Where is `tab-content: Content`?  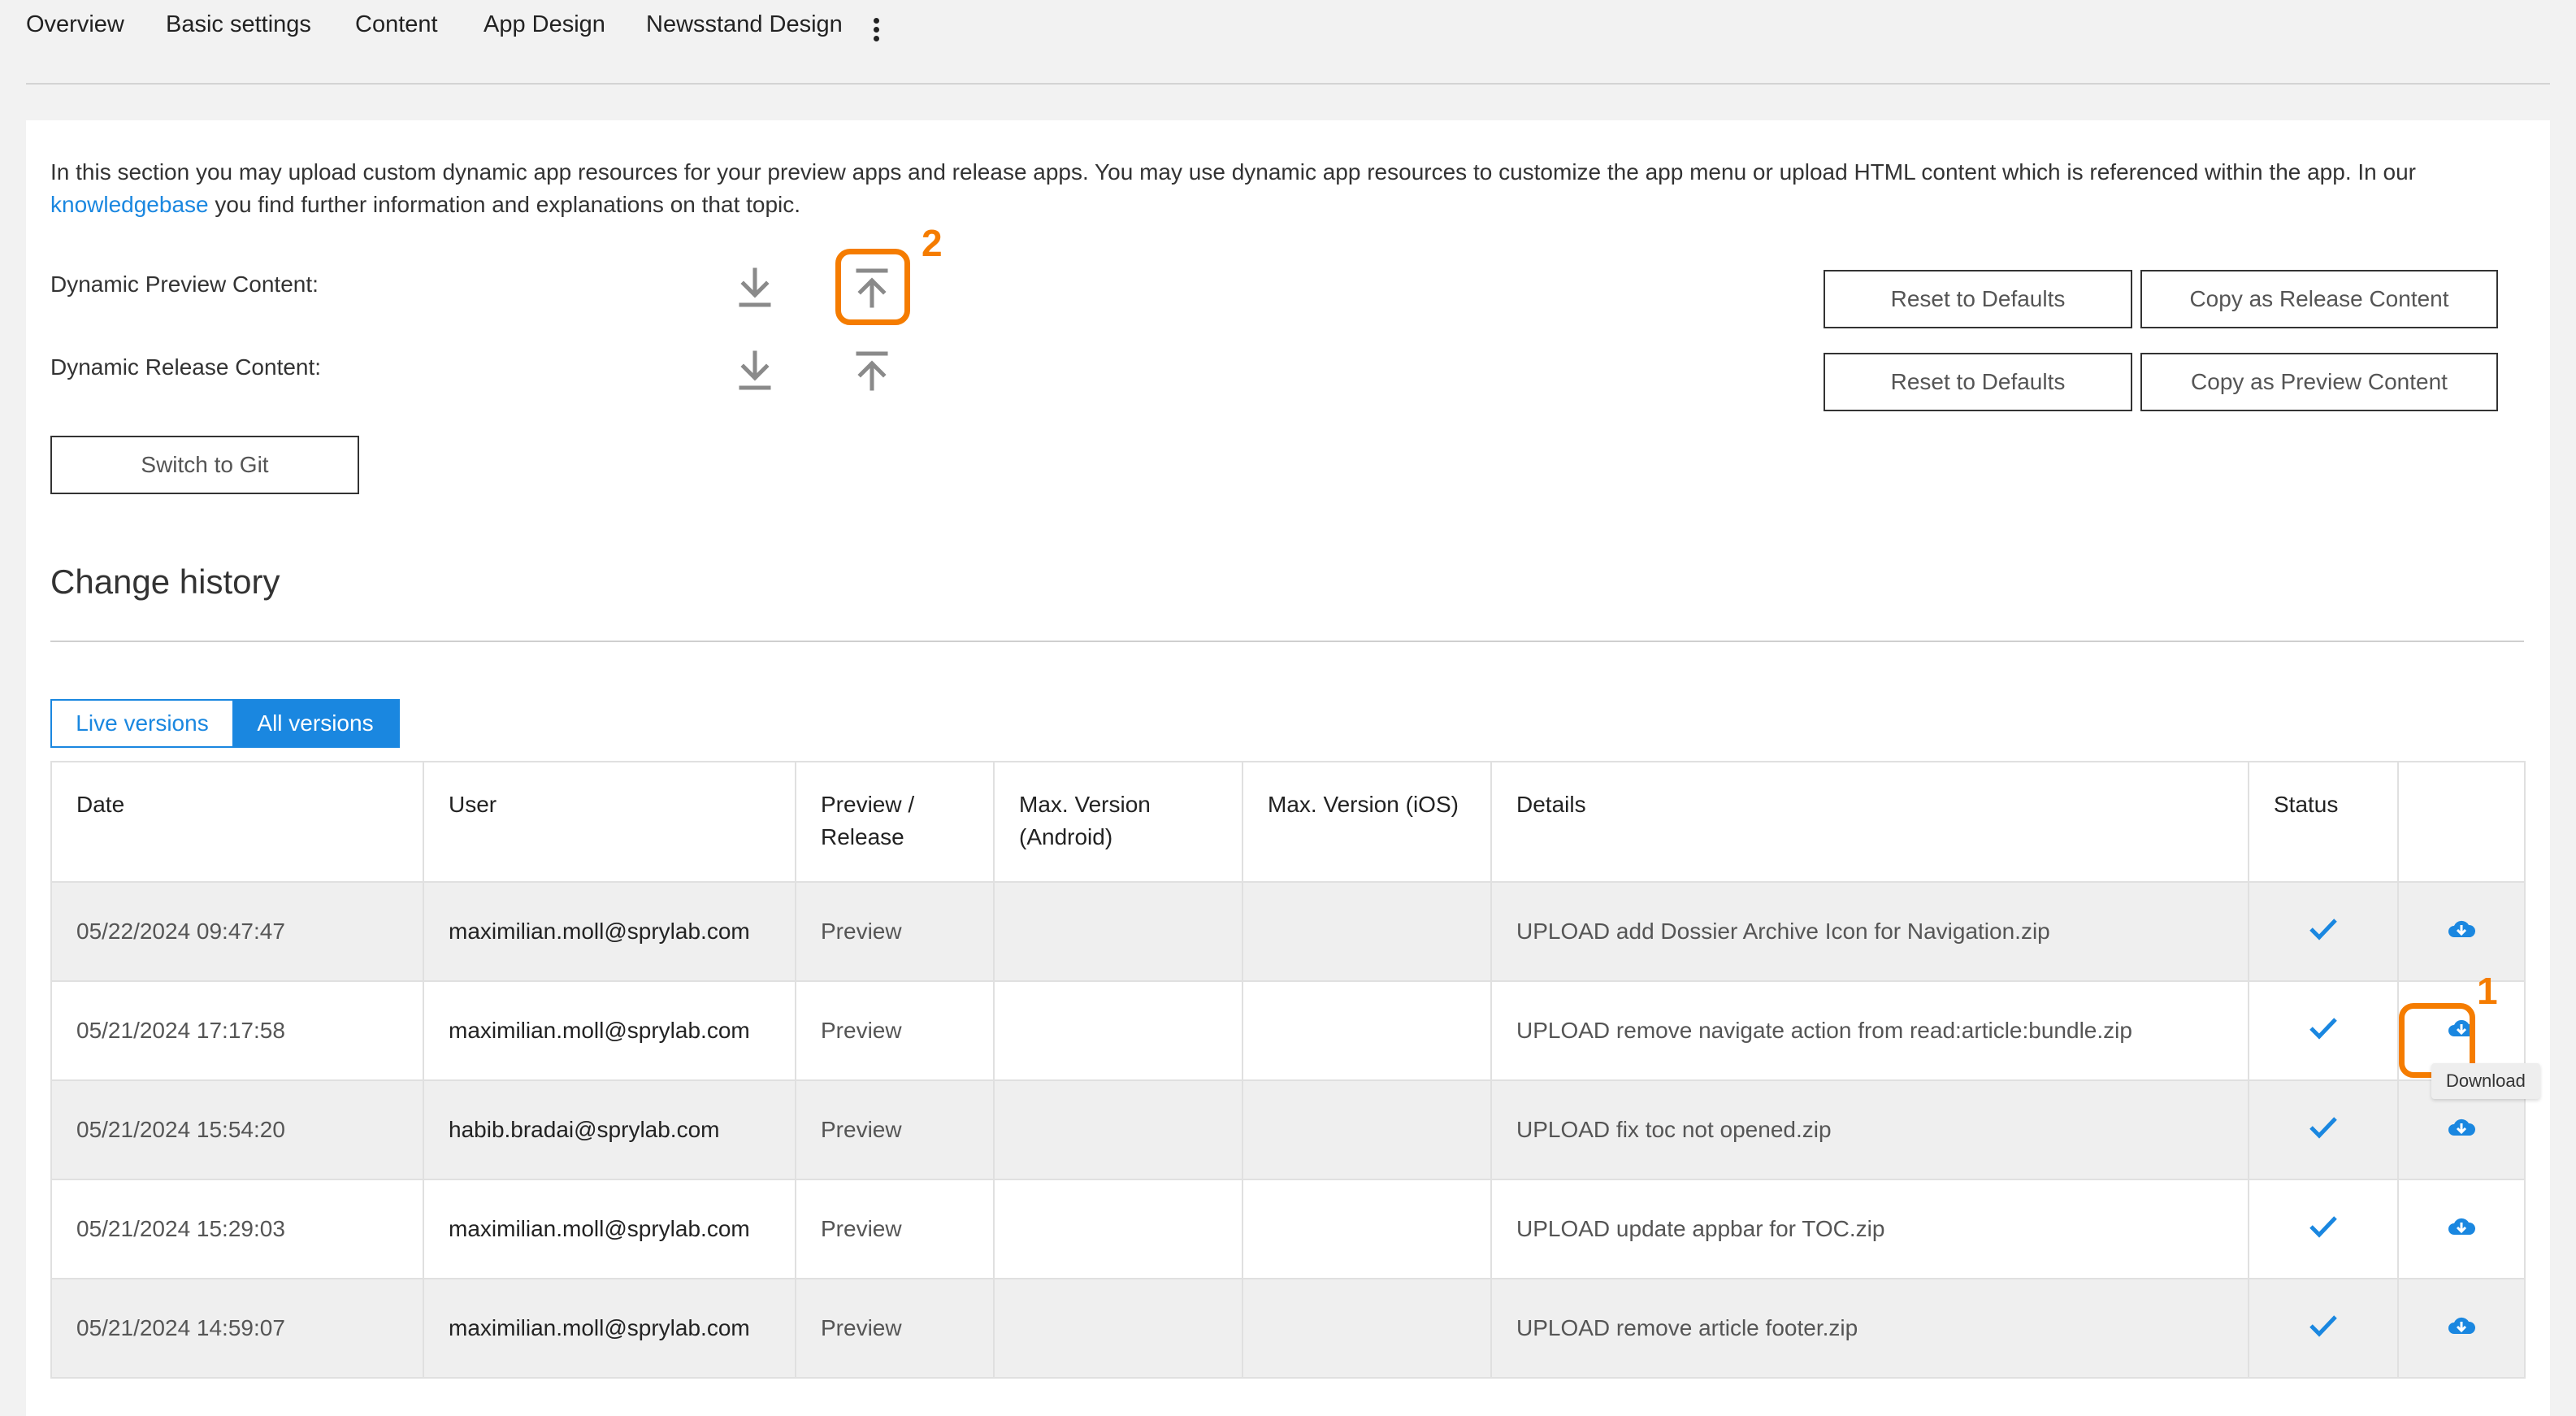 tab-content: Content is located at coordinates (396, 24).